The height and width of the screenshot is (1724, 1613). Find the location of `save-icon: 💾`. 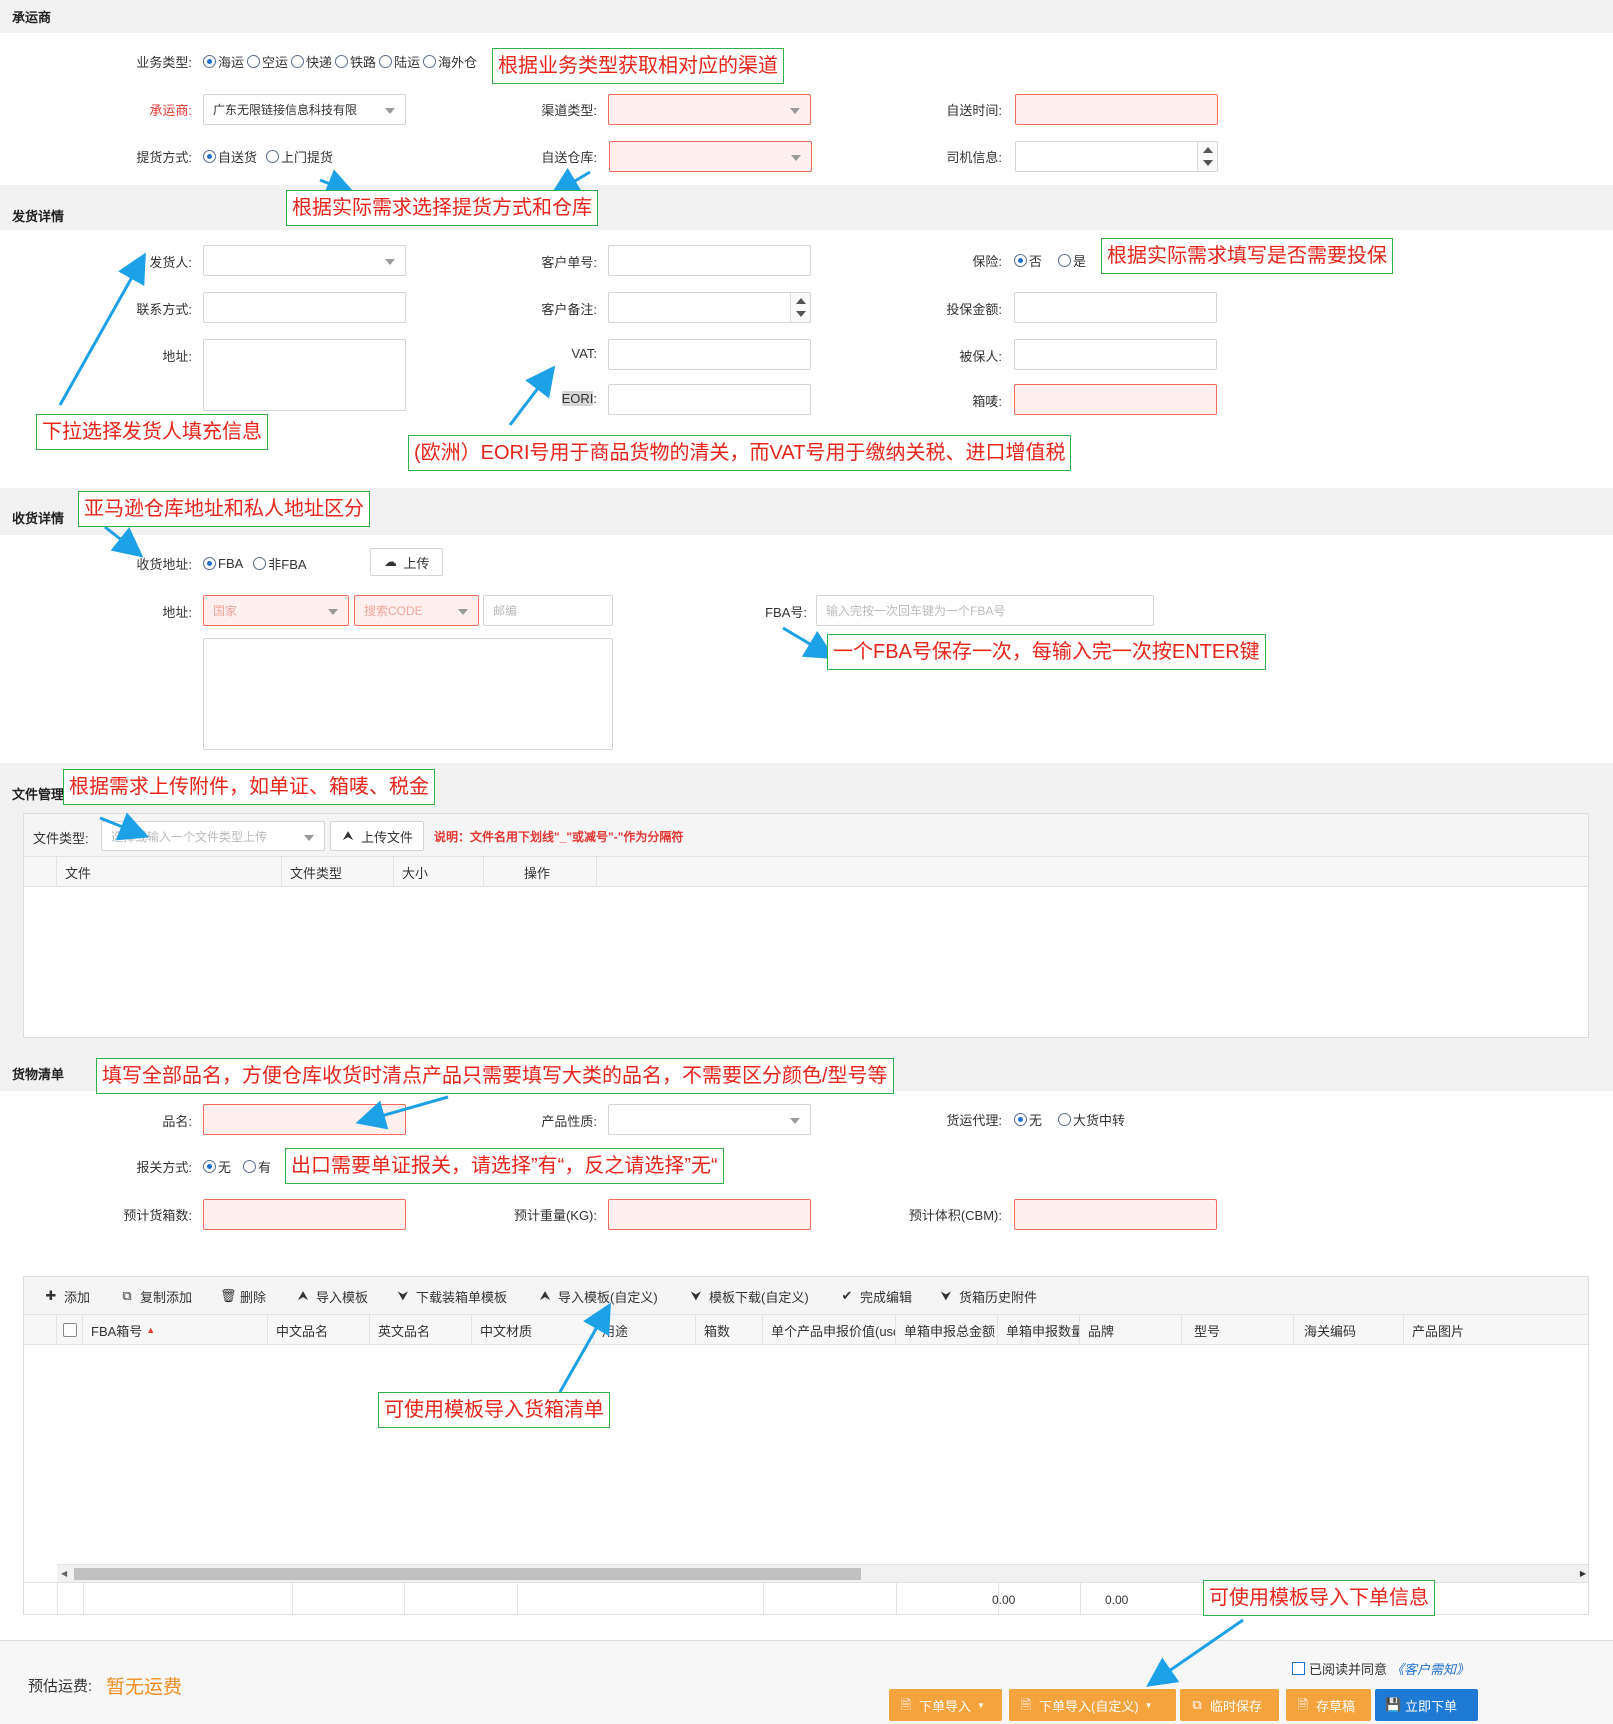

save-icon: 💾 is located at coordinates (1393, 1704).